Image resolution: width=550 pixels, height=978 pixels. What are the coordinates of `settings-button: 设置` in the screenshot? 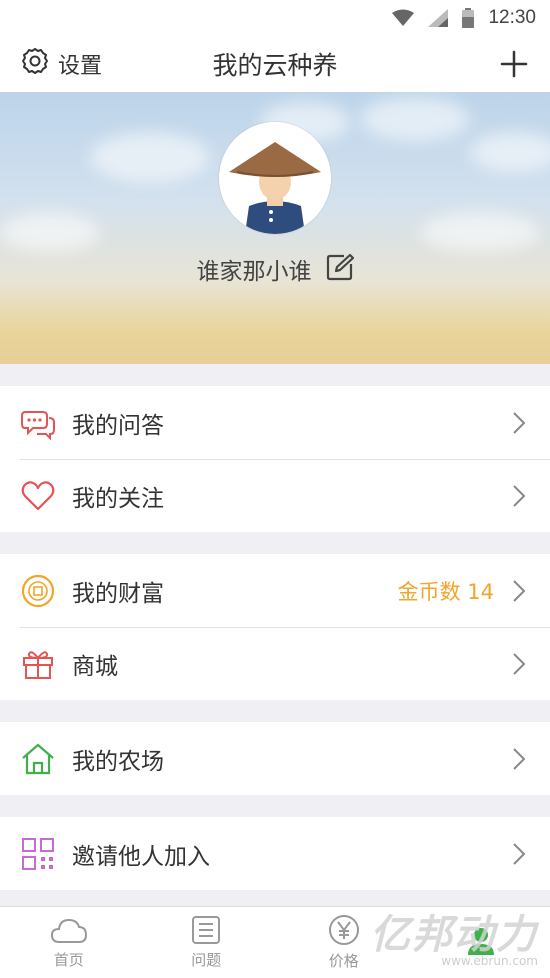 It's located at (61, 64).